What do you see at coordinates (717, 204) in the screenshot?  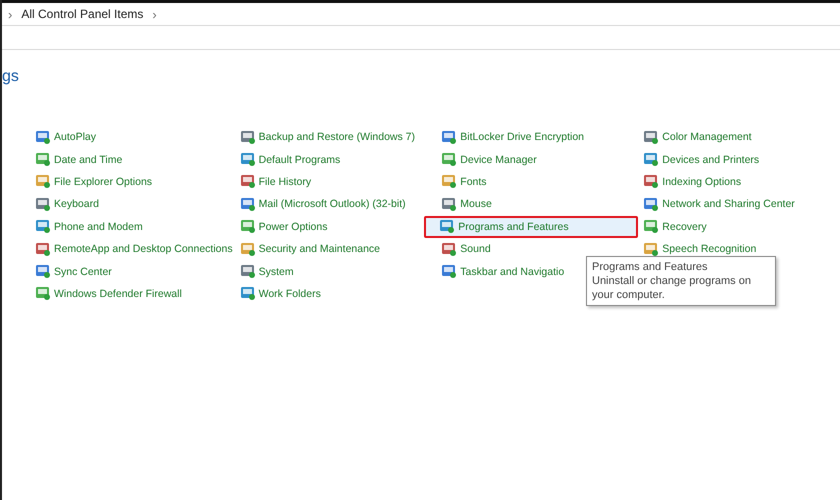 I see `control-panel-item: Network and Sharing Center` at bounding box center [717, 204].